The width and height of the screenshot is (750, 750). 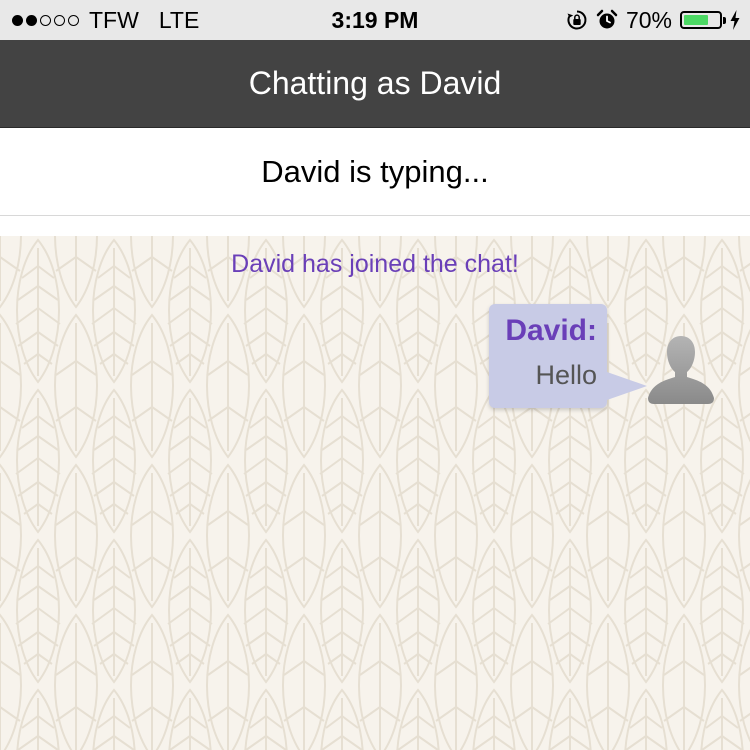 I want to click on charging-bolt-icon, so click(x=735, y=20).